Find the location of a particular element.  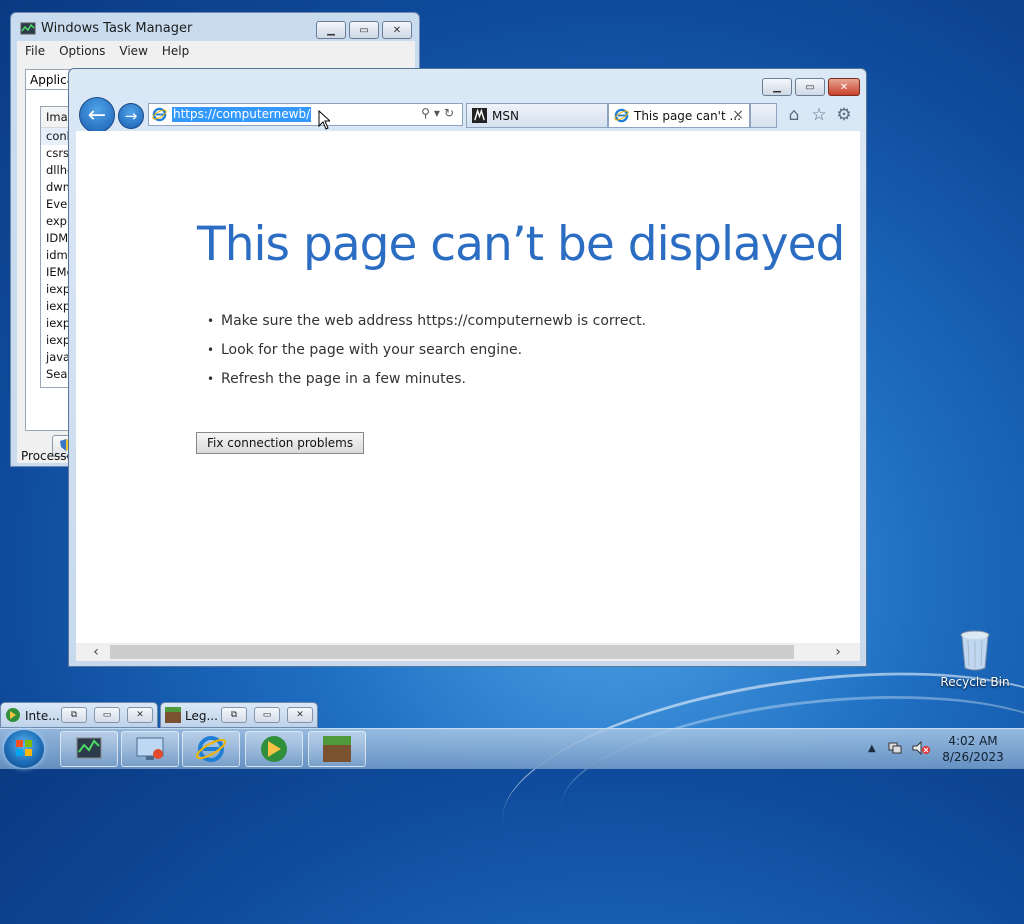

back-arrow-icon: ← is located at coordinates (97, 115).